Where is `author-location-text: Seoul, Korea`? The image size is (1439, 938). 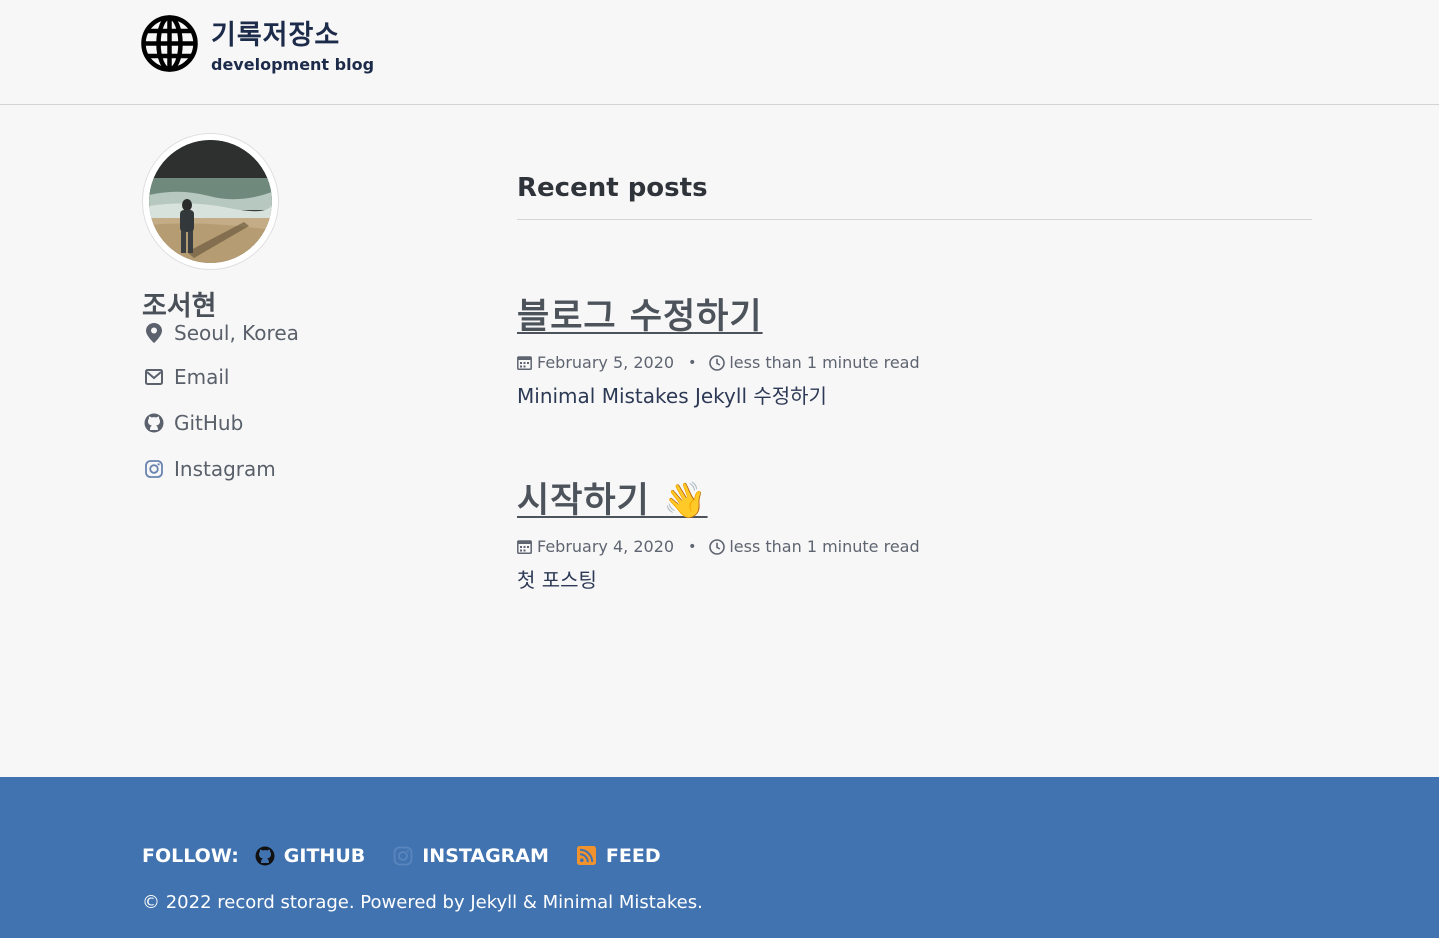 author-location-text: Seoul, Korea is located at coordinates (236, 333).